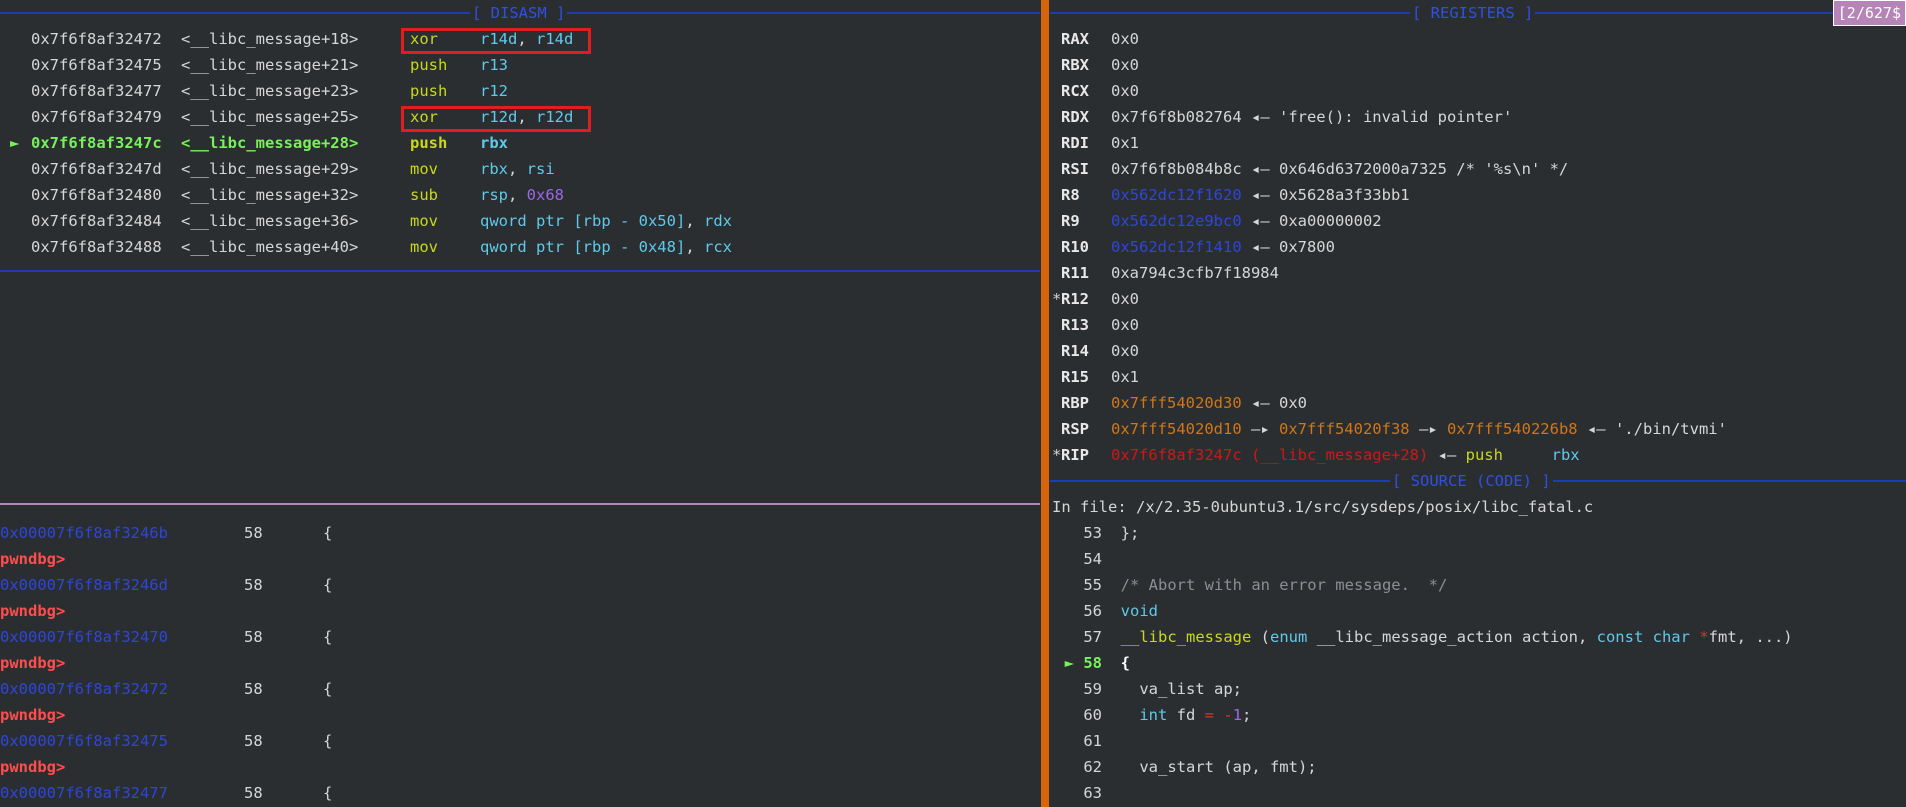 The height and width of the screenshot is (807, 1906). What do you see at coordinates (1228, 715) in the screenshot?
I see `source-operator: -` at bounding box center [1228, 715].